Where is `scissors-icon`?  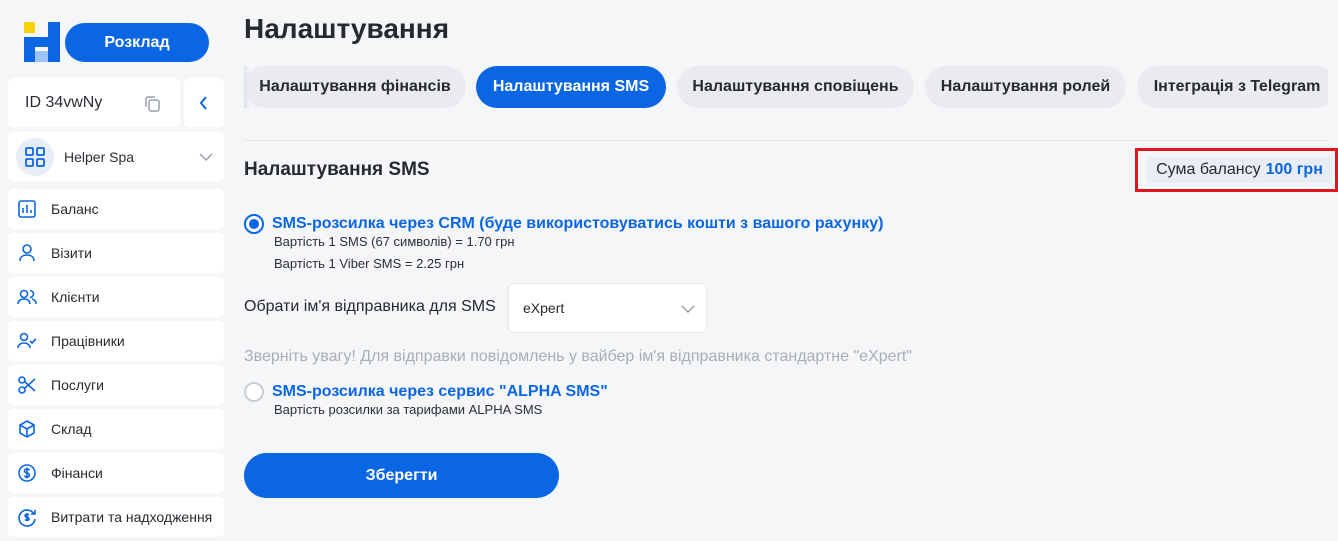 scissors-icon is located at coordinates (27, 385).